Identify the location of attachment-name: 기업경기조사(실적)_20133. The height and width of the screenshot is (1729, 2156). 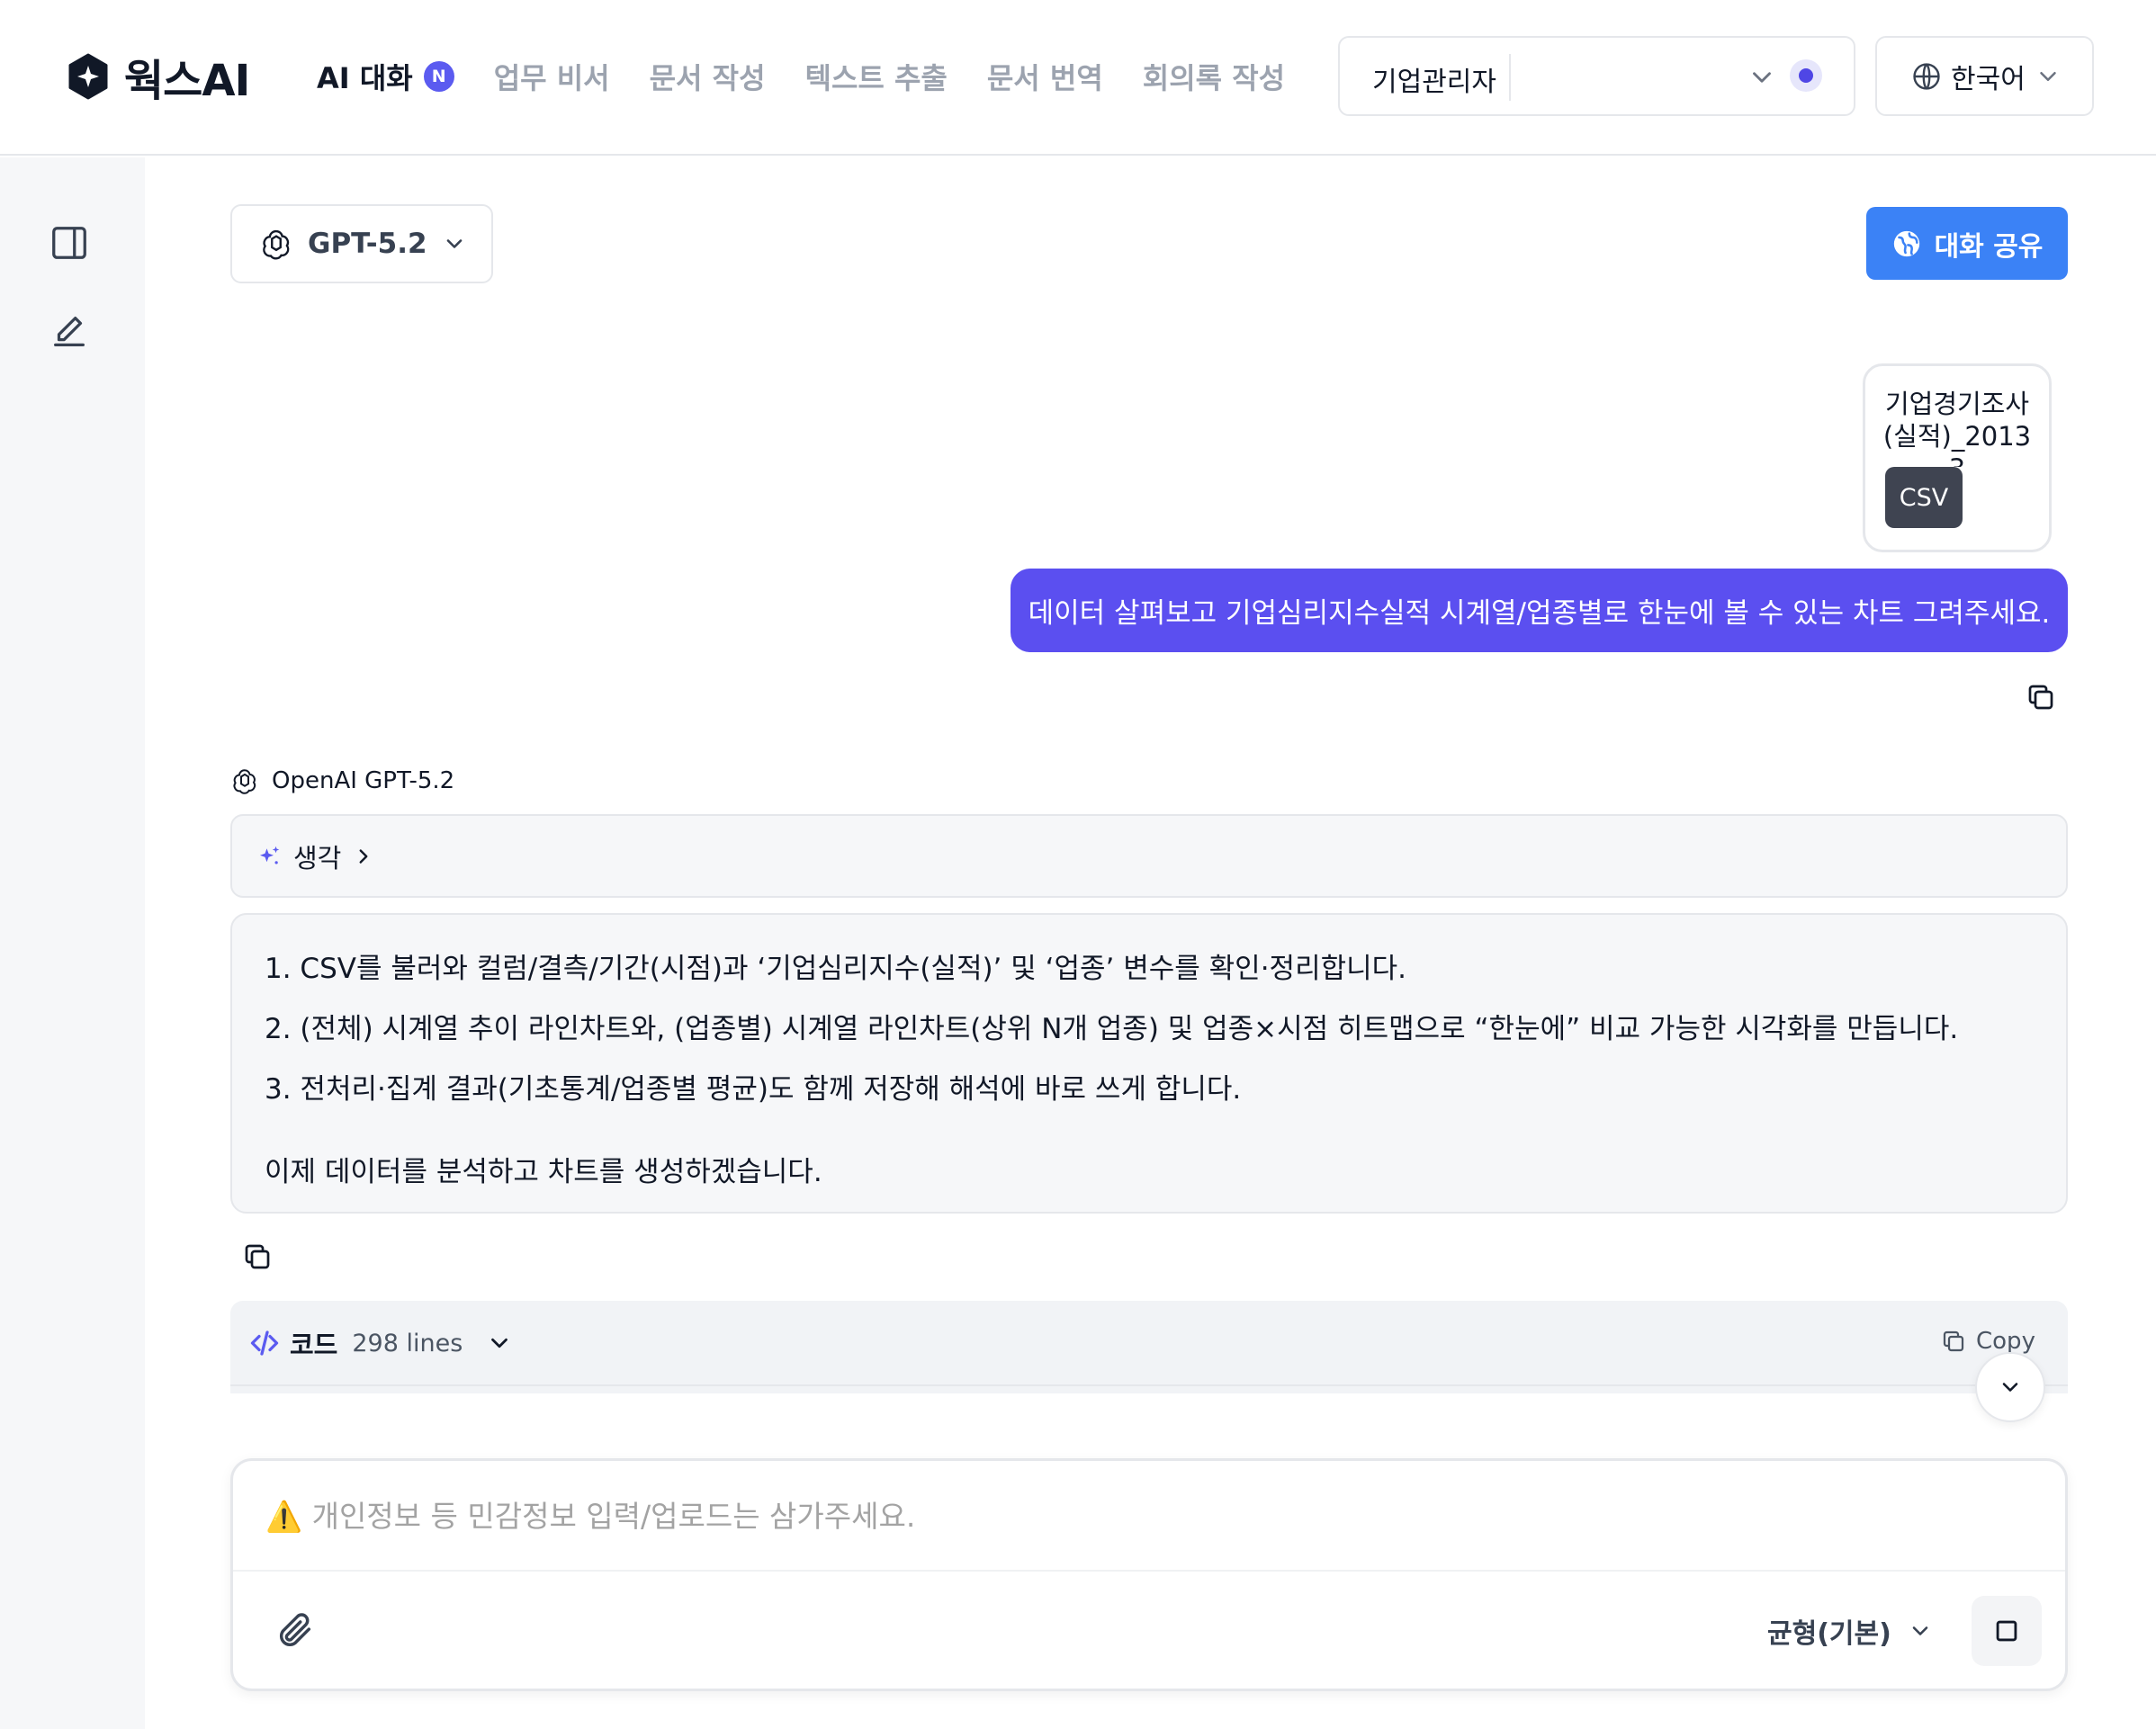
(1957, 428).